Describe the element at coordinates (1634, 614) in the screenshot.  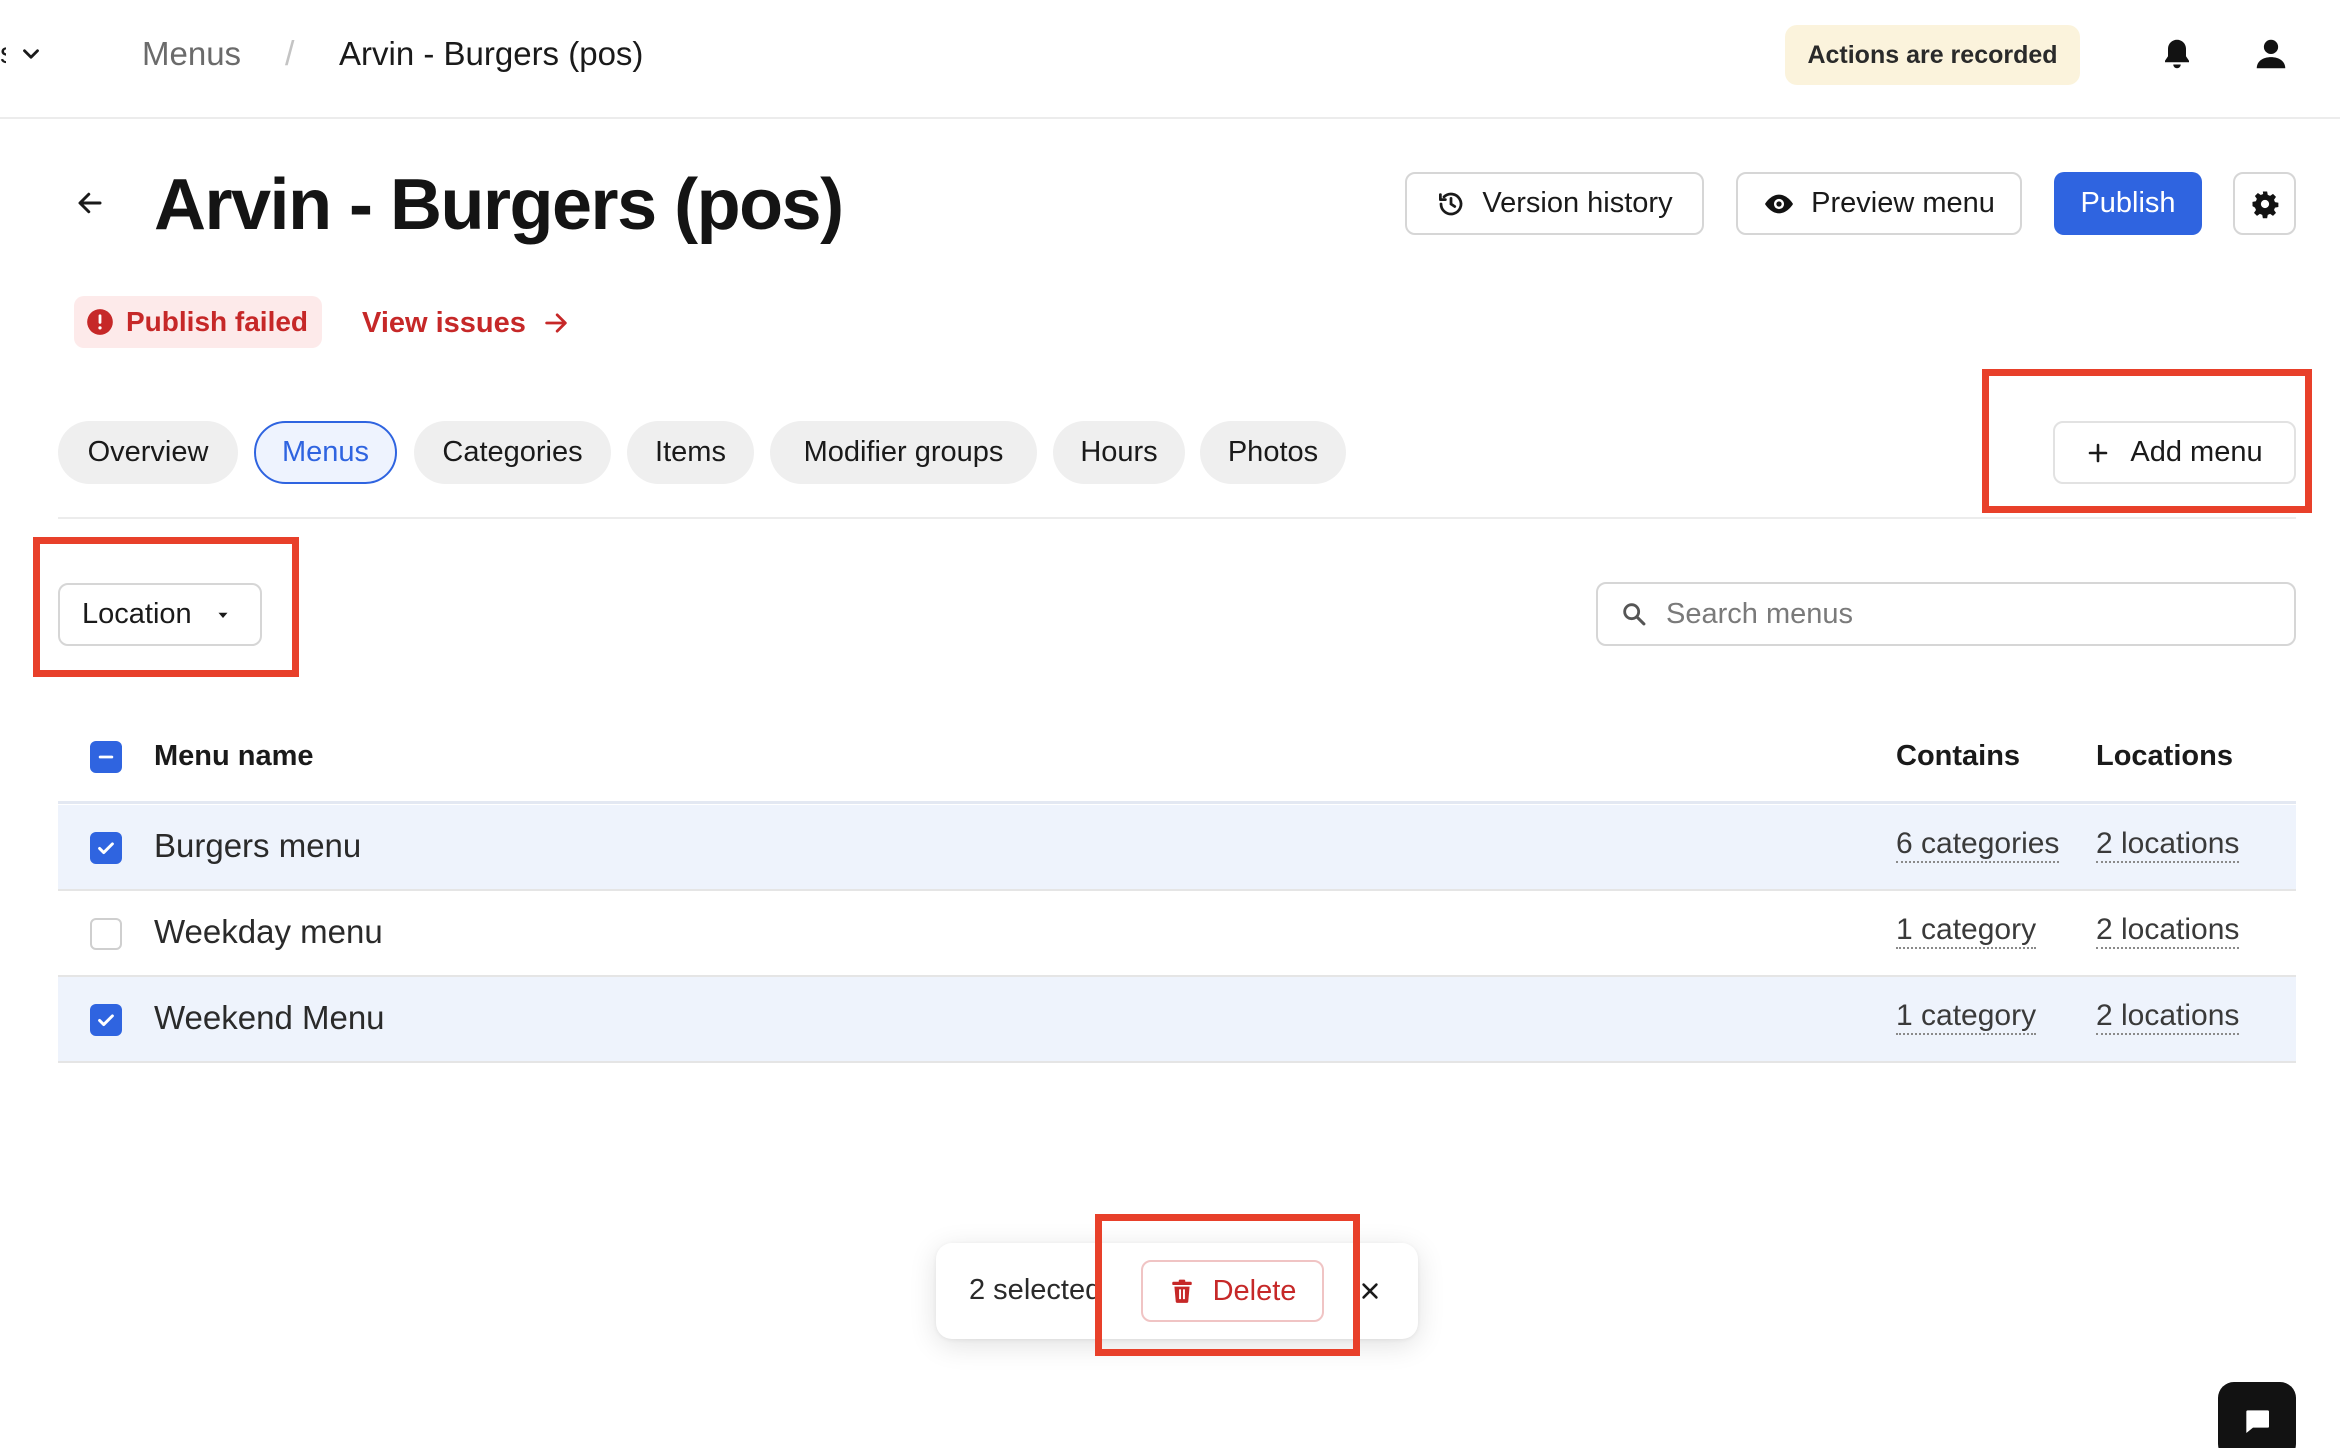
I see `search-icon` at that location.